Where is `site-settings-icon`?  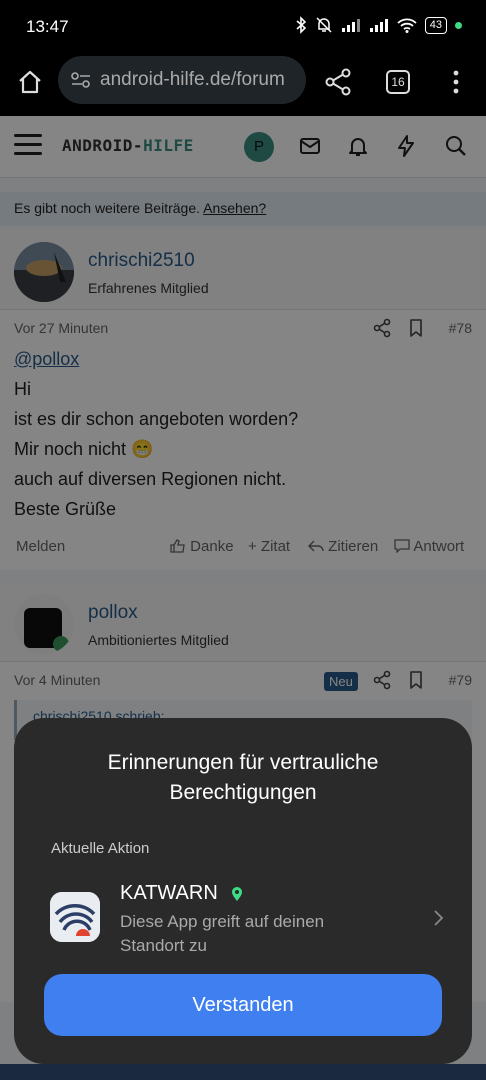 site-settings-icon is located at coordinates (81, 80).